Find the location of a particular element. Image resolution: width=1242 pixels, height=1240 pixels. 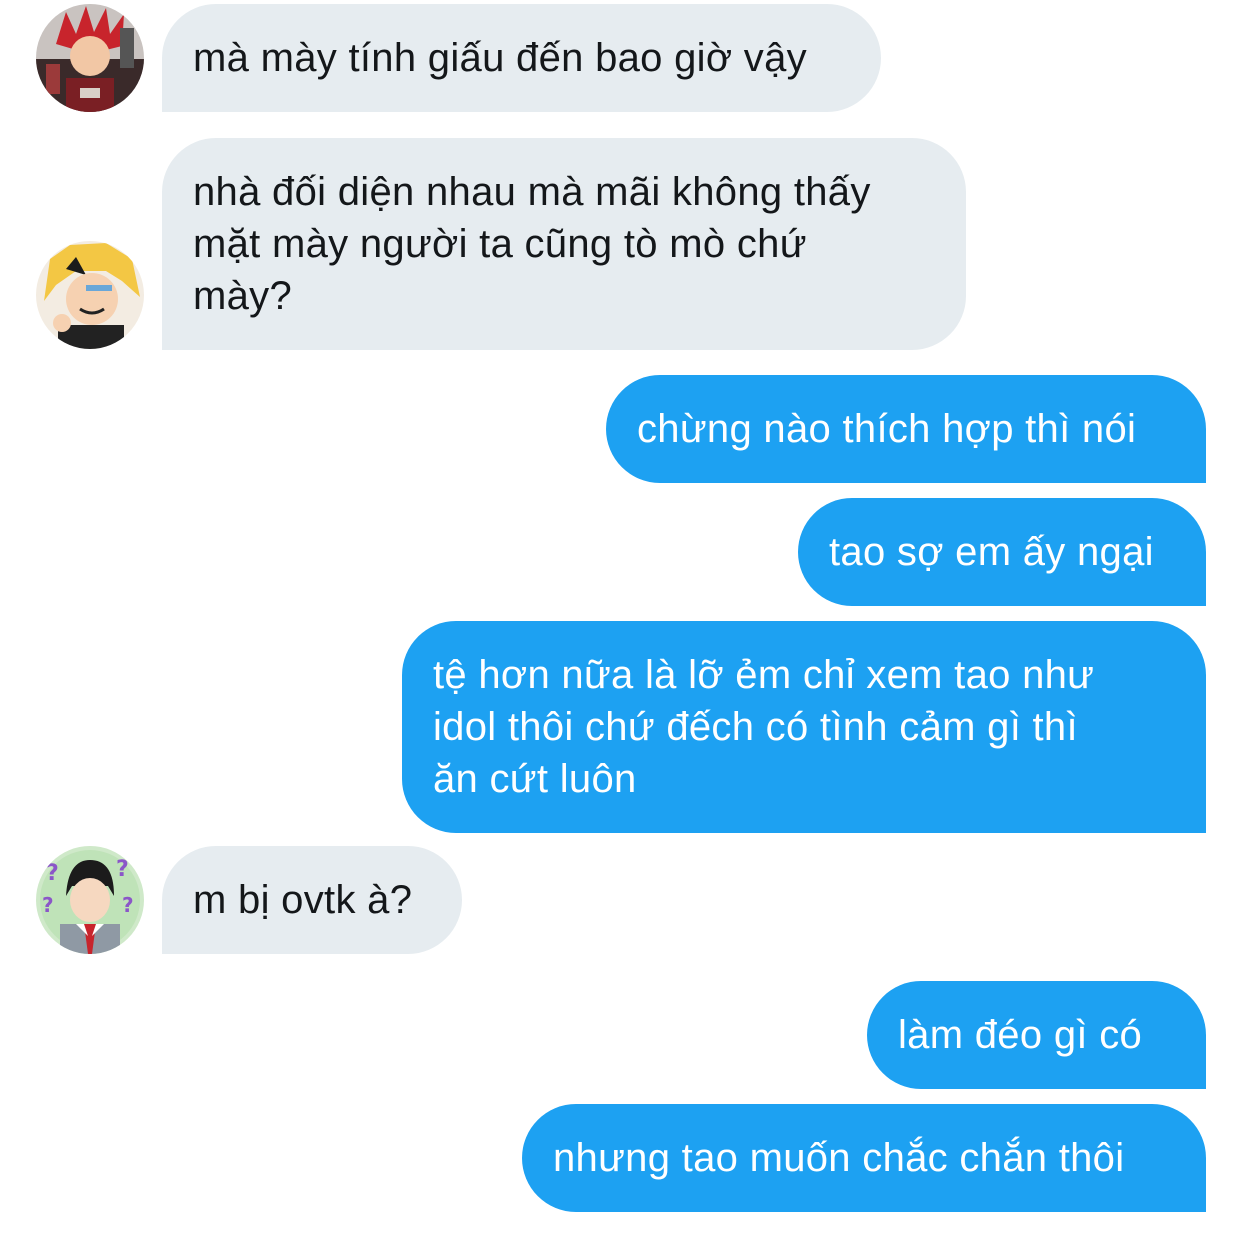

message-text: làm đéo gì có is located at coordinates (1020, 1035).